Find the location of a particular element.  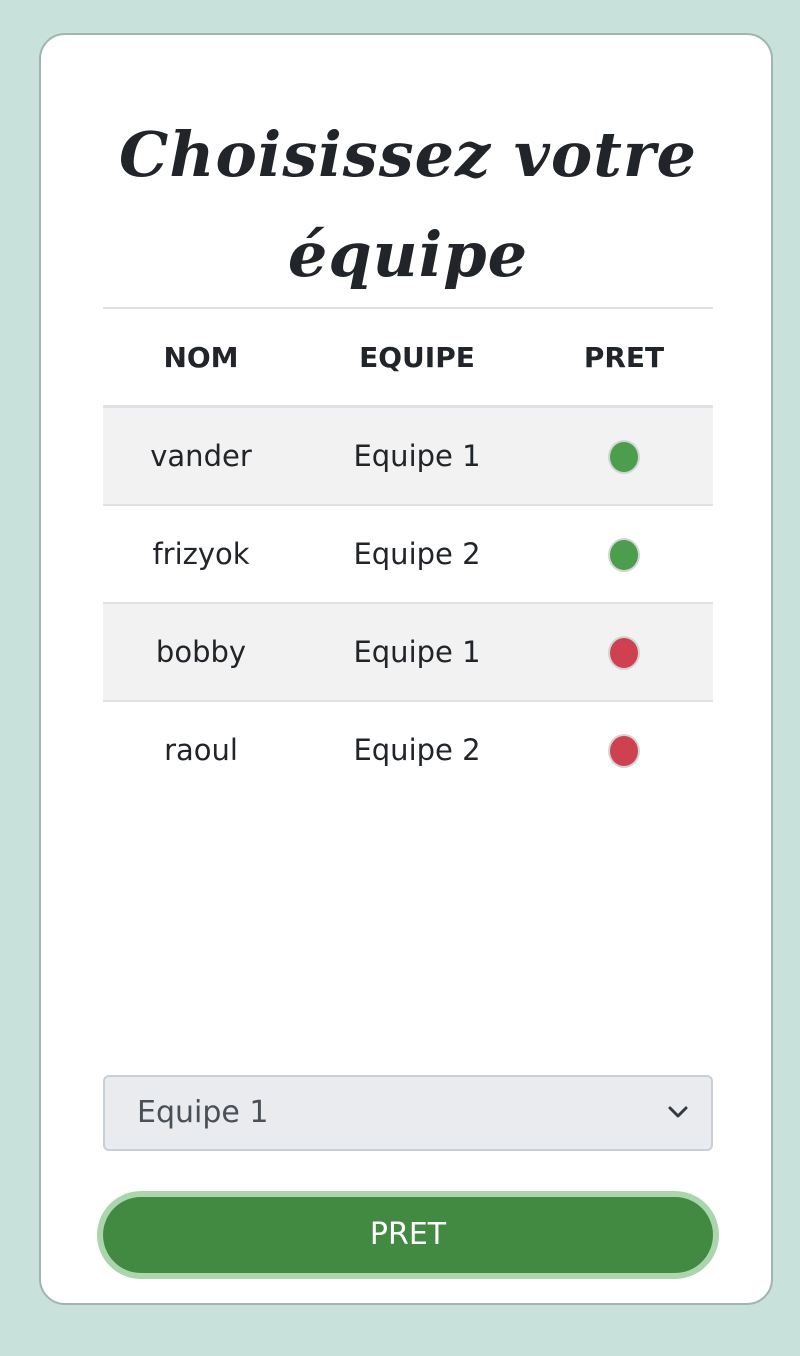

page-title: Choisissez votre équipe is located at coordinates (408, 204).